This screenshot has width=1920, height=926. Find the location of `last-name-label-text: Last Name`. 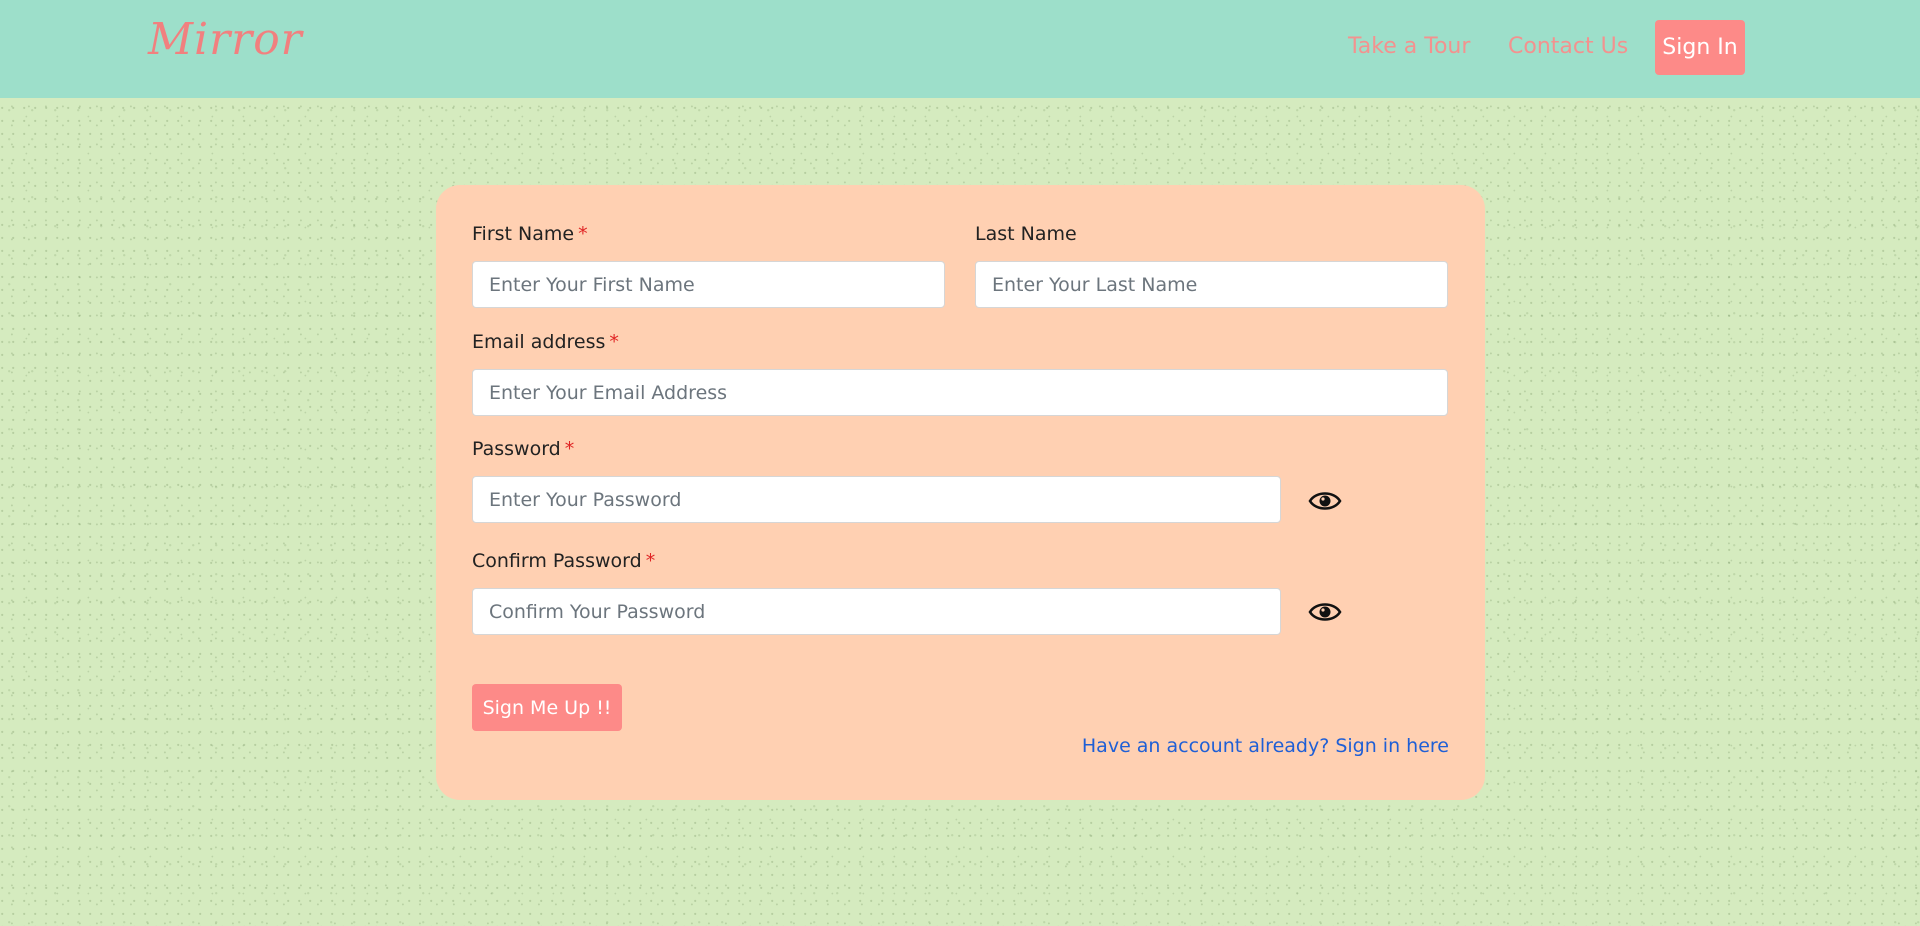

last-name-label-text: Last Name is located at coordinates (1026, 234).